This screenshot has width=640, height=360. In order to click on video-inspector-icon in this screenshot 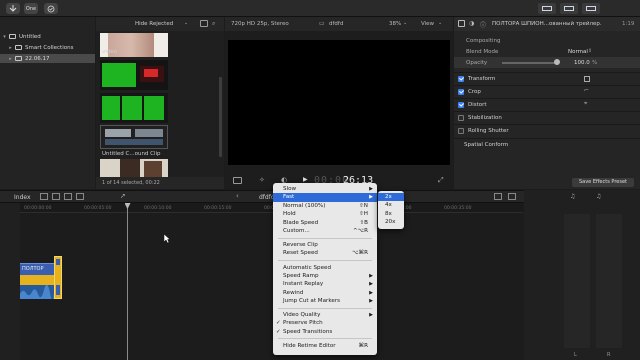, I will do `click(461, 23)`.